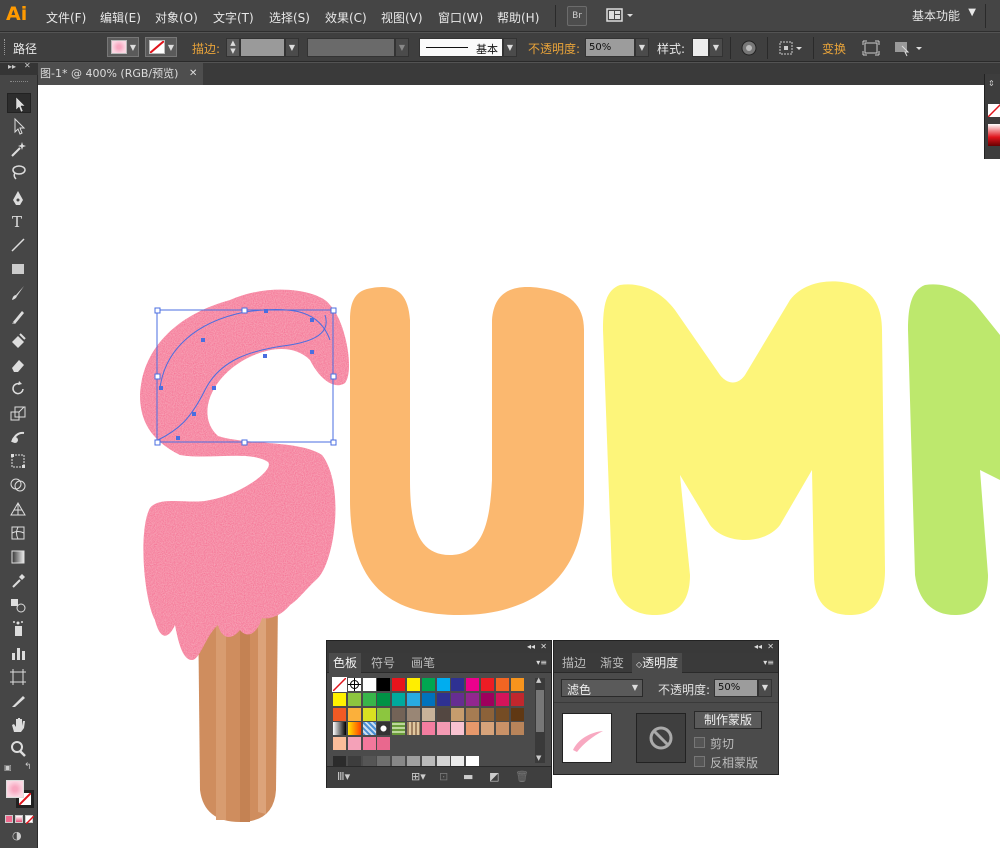  I want to click on swatches-scrollbar: ▲ ▼, so click(540, 719).